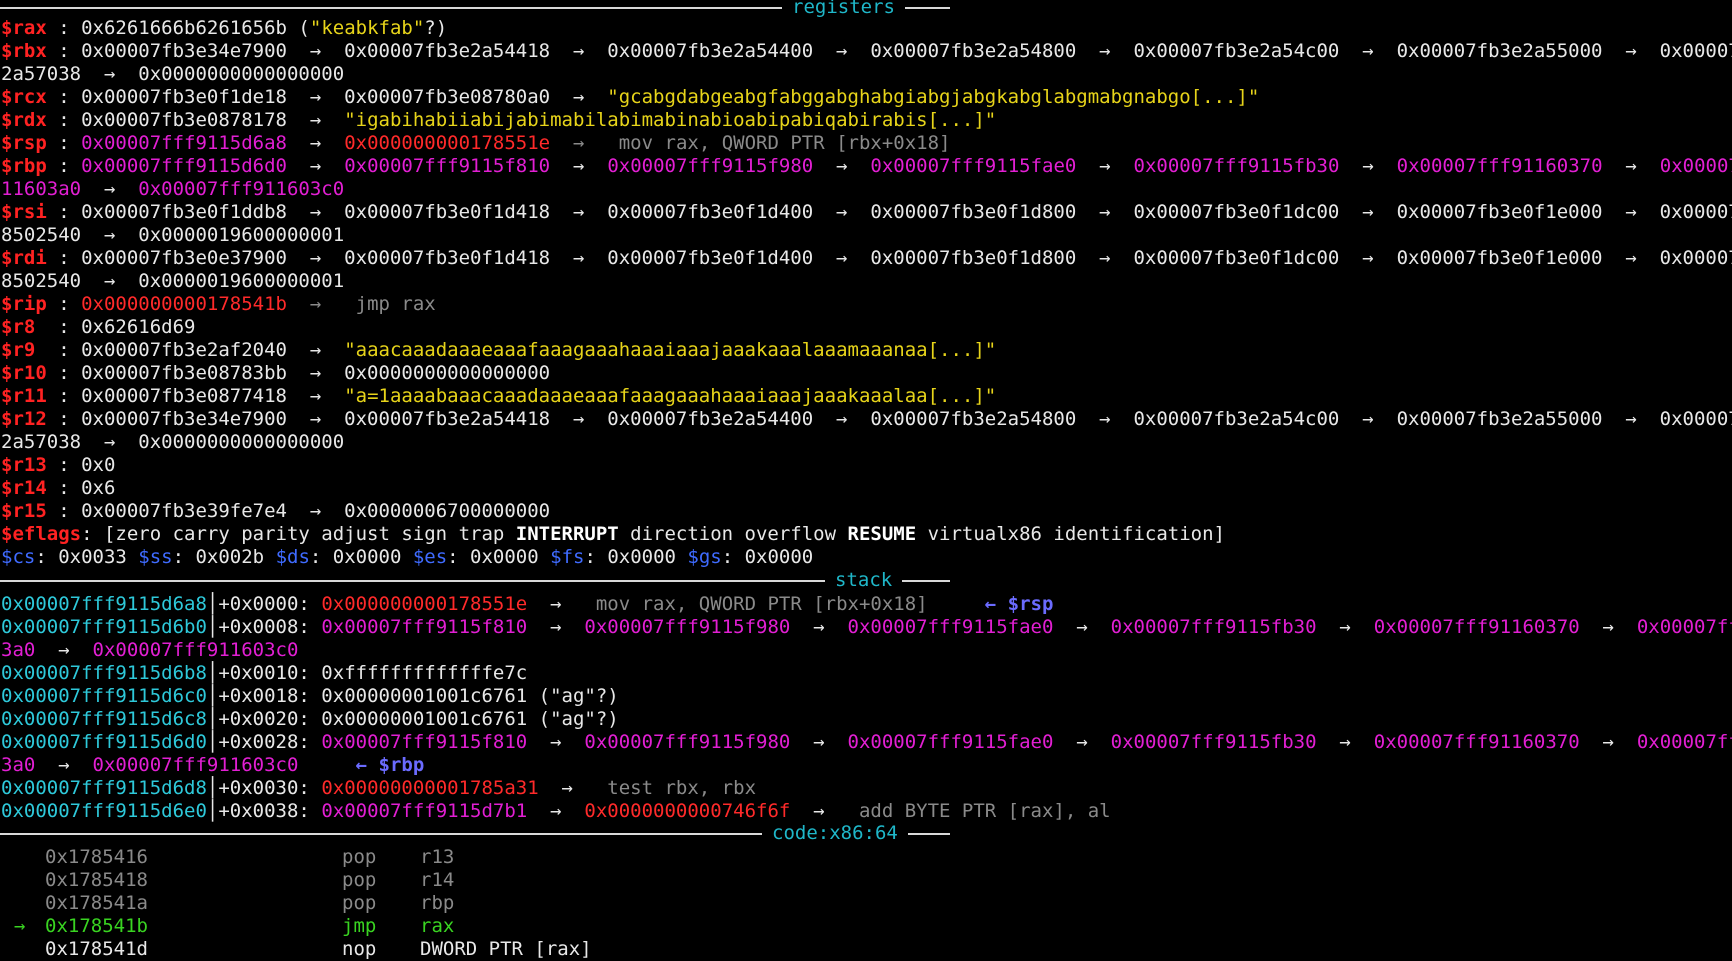 The height and width of the screenshot is (961, 1732). Describe the element at coordinates (178, 28) in the screenshot. I see `register-value: : 0x6261666b6261656b (` at that location.